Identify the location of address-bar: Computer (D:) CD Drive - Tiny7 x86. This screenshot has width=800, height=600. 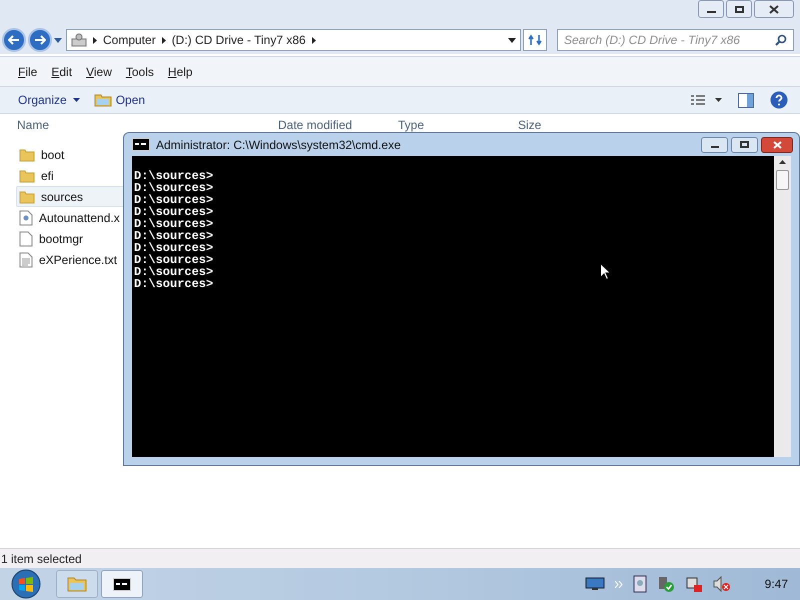
(293, 40).